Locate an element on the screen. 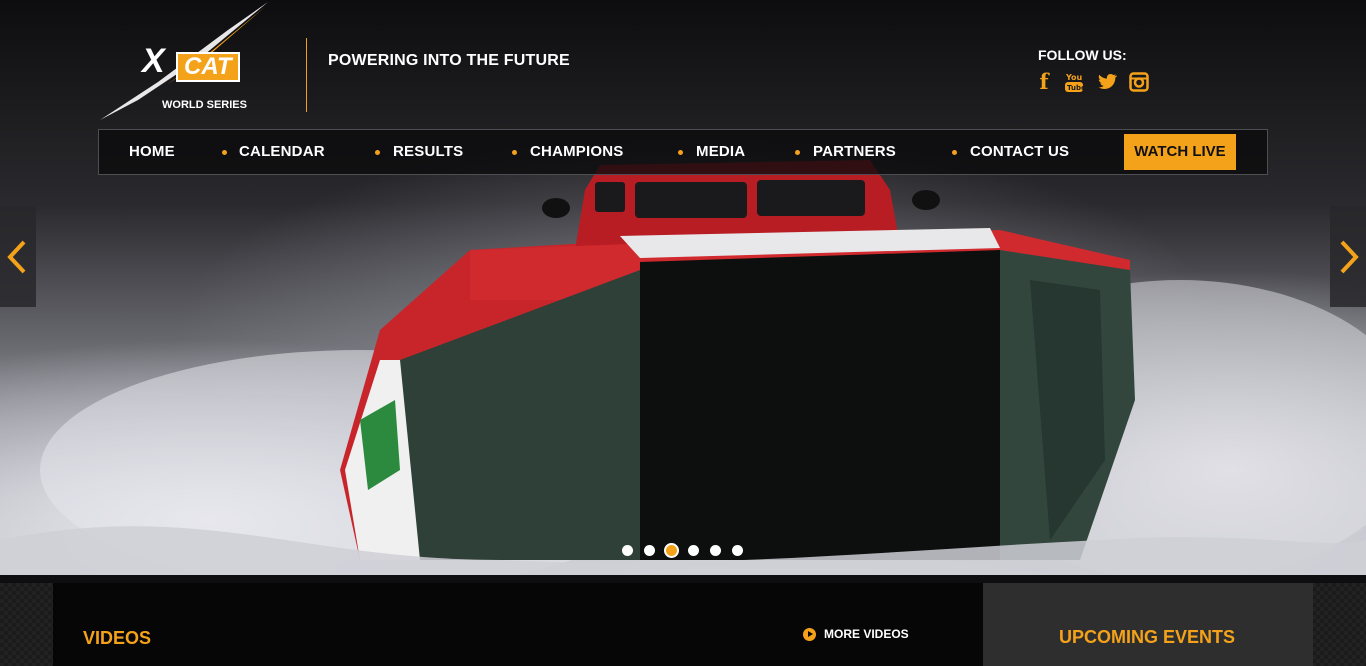  upcoming-events-title: UPCOMING EVENTS is located at coordinates (1147, 637).